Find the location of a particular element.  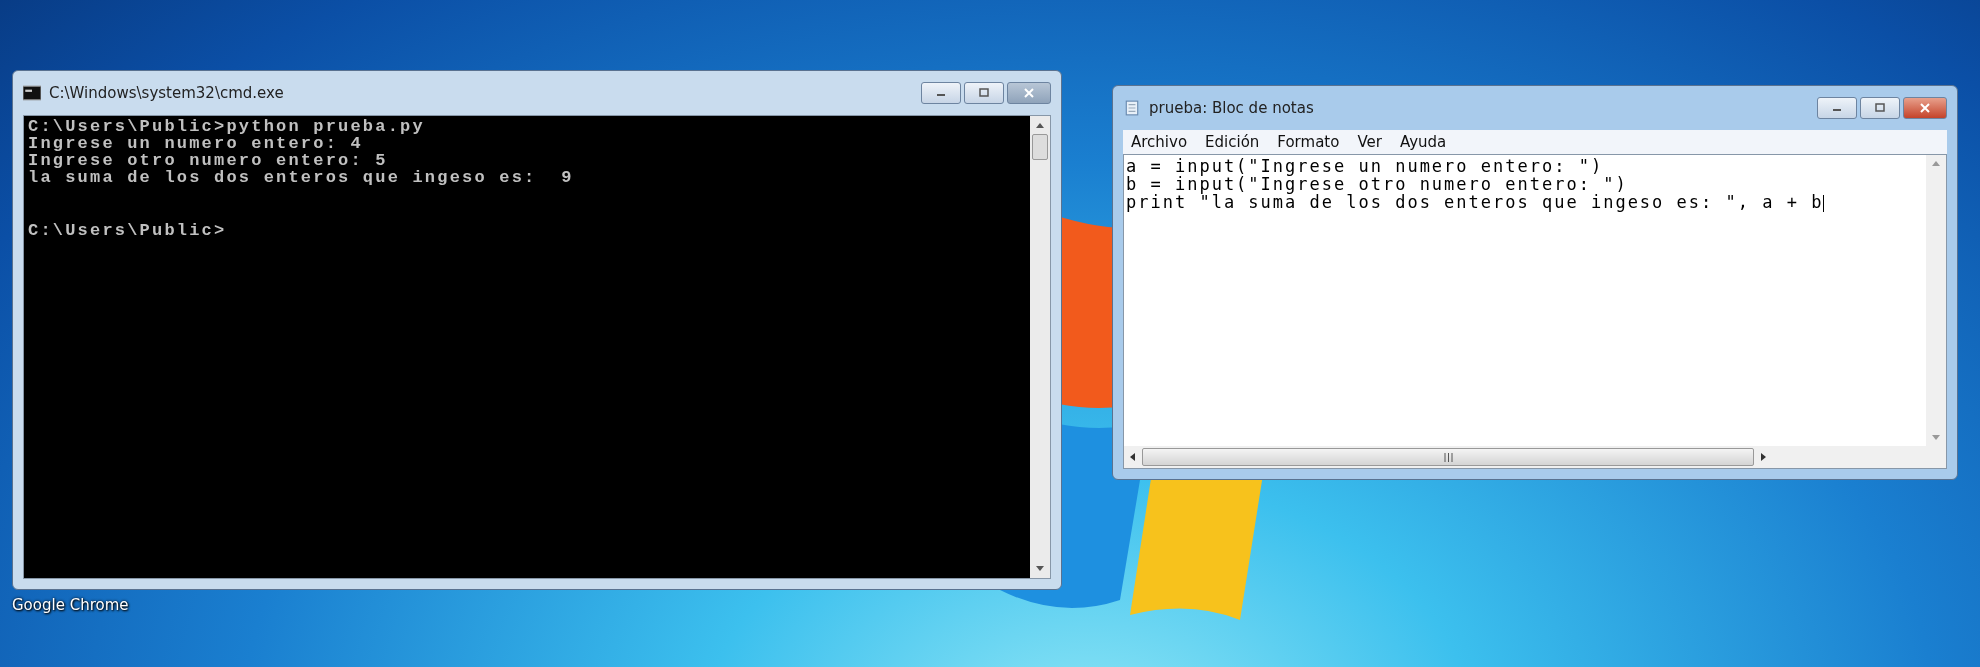

scroll-right-icon is located at coordinates (1764, 457).